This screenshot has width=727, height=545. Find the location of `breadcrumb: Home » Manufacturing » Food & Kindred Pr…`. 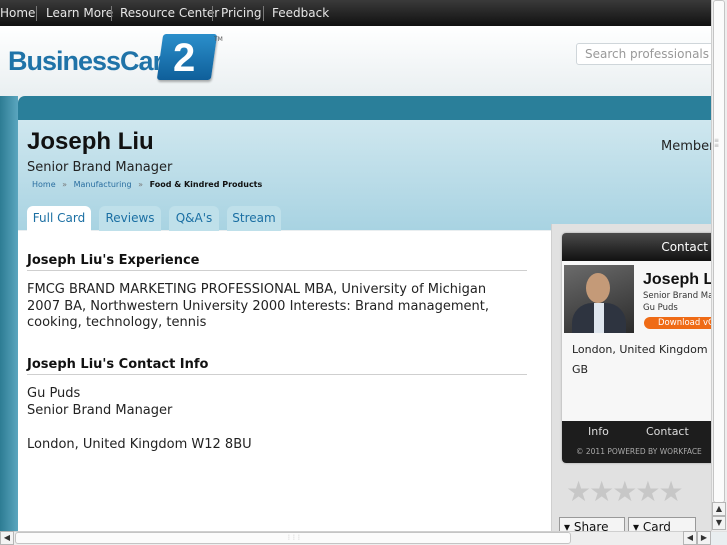

breadcrumb: Home » Manufacturing » Food & Kindred Pr… is located at coordinates (149, 184).